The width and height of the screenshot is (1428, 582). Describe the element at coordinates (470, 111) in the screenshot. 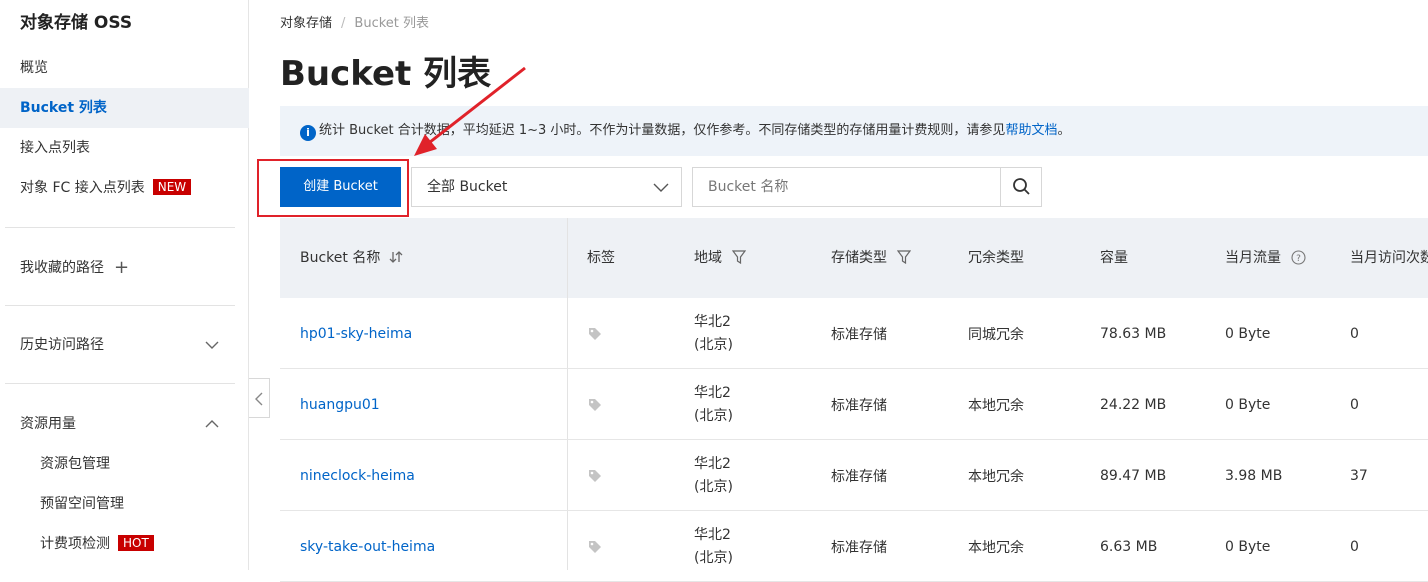

I see `annotation-arrow-icon` at that location.